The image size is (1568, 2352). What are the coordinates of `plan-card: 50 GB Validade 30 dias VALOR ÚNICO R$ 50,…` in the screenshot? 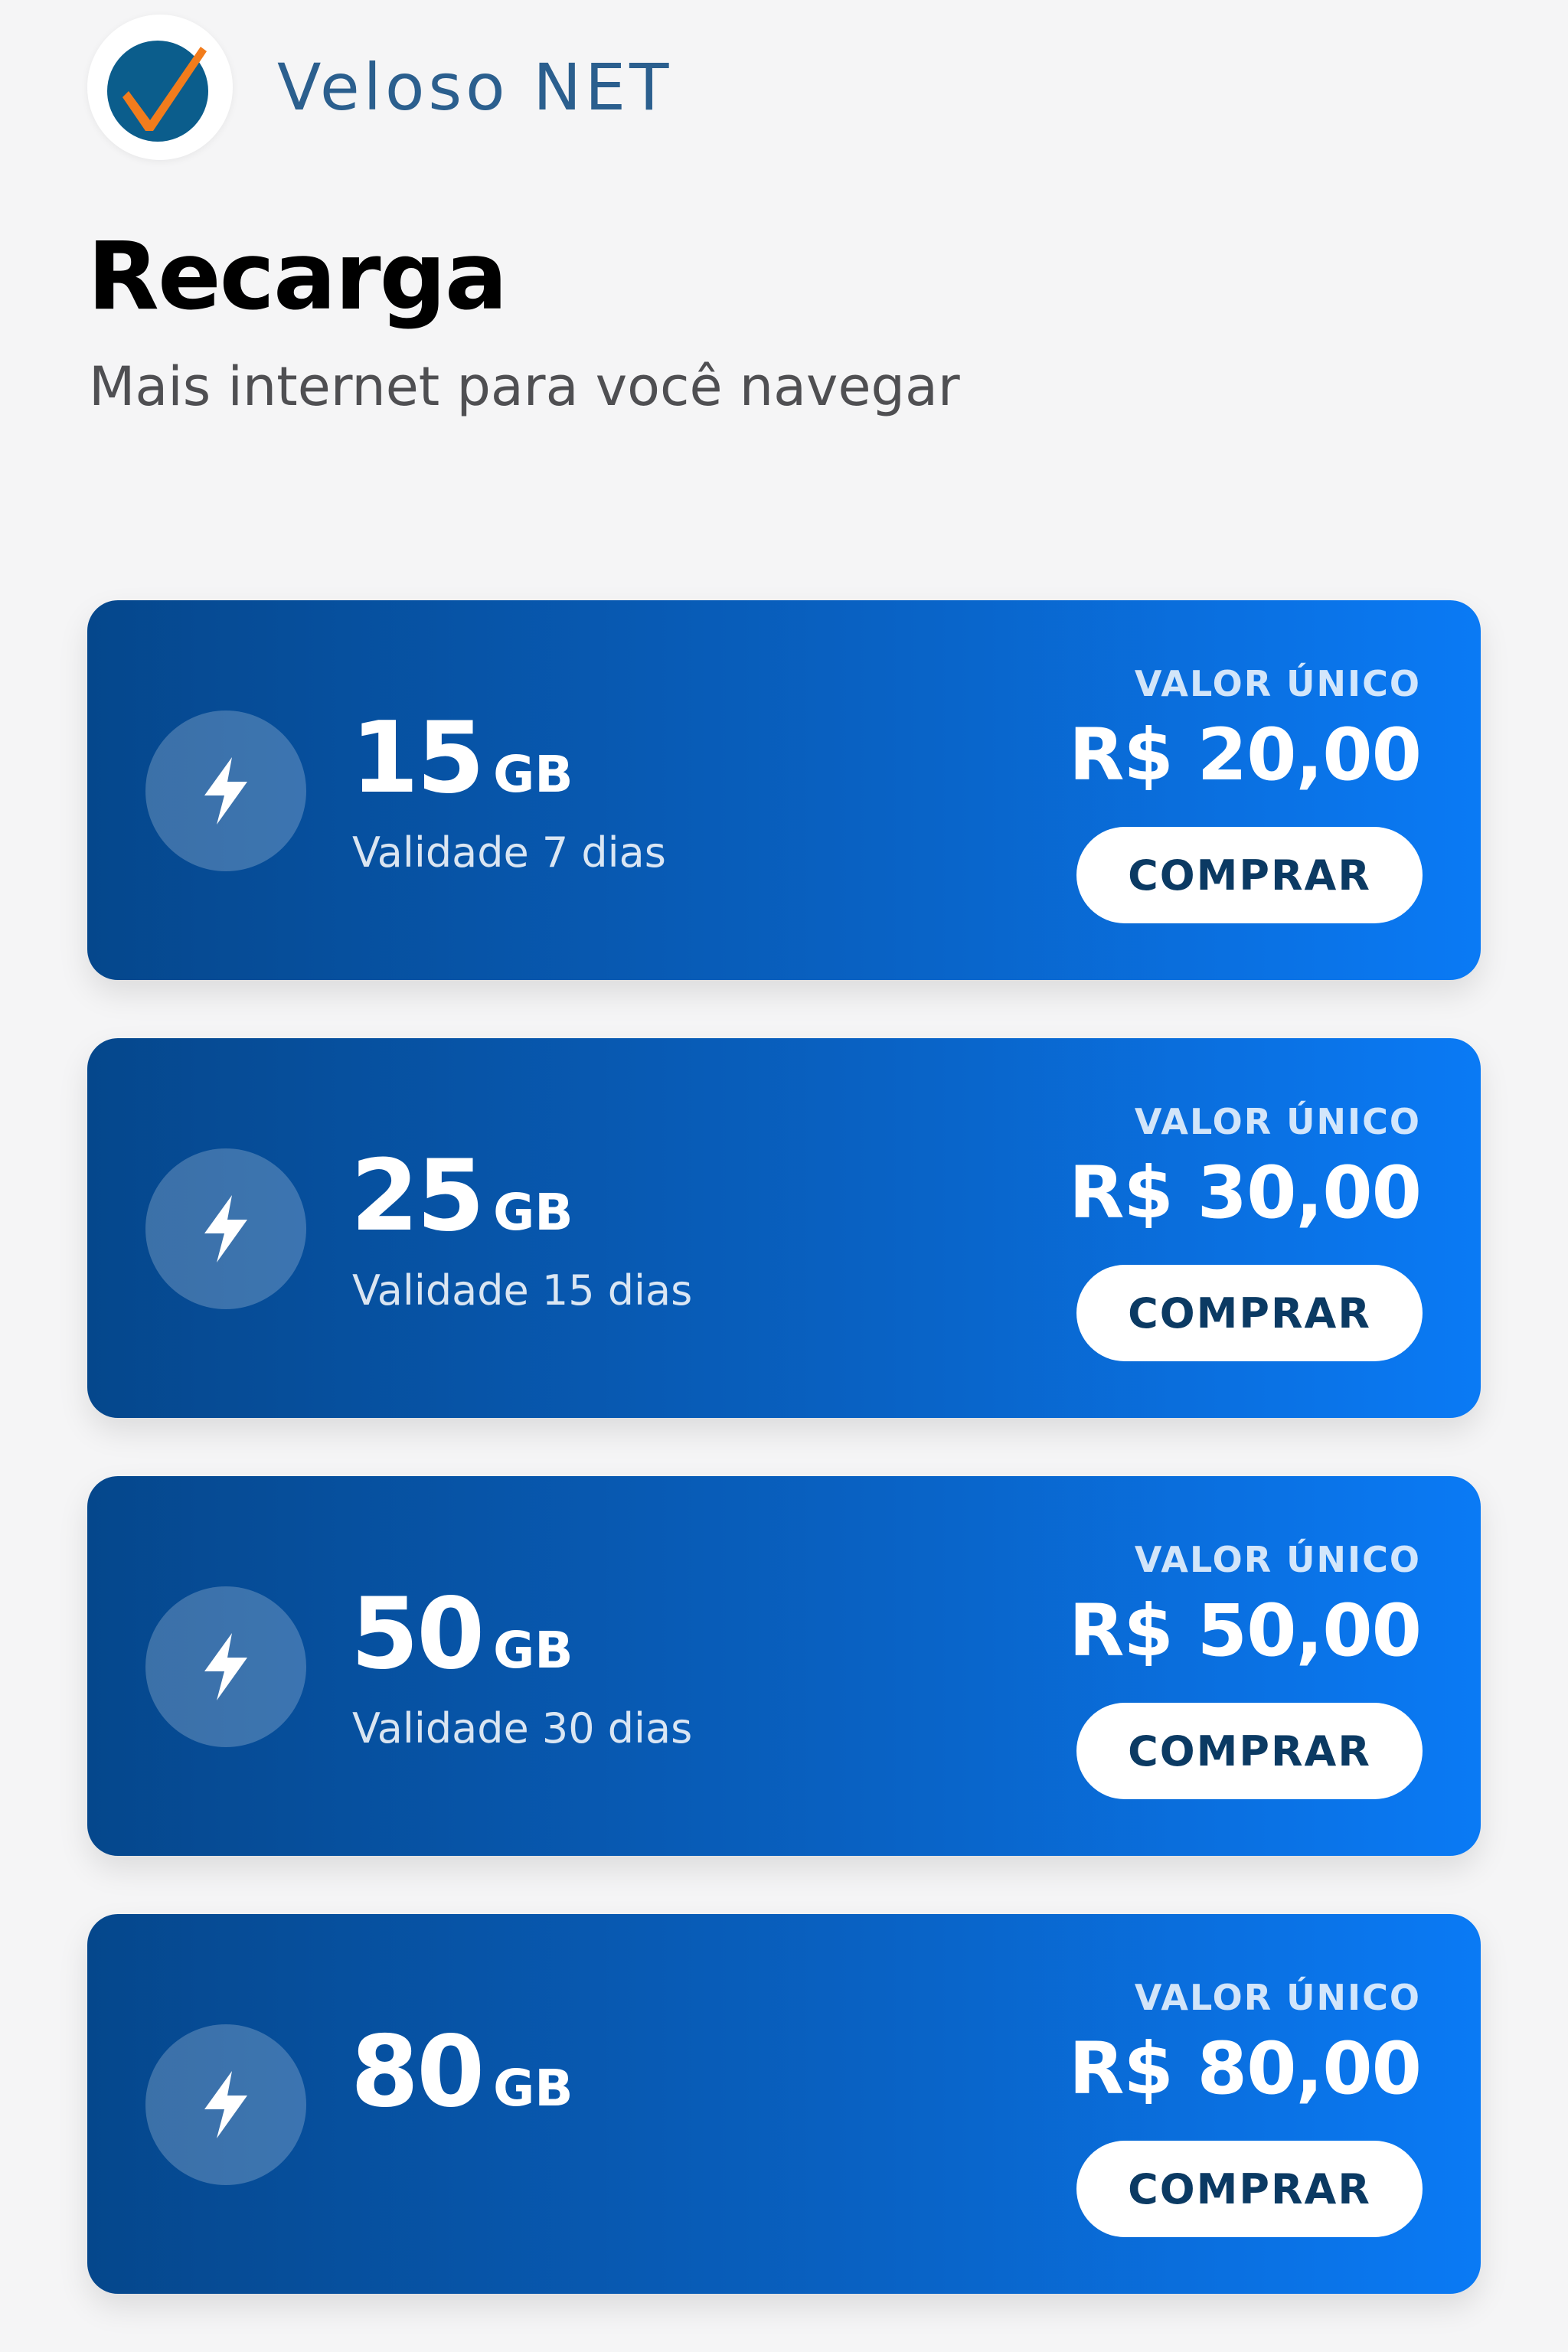 It's located at (784, 1666).